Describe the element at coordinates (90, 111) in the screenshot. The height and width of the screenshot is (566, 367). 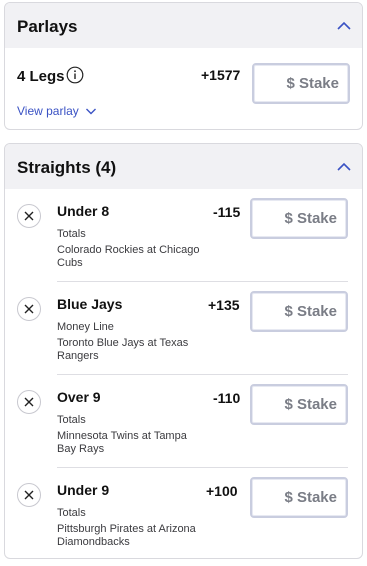
I see `chevron-down-icon` at that location.